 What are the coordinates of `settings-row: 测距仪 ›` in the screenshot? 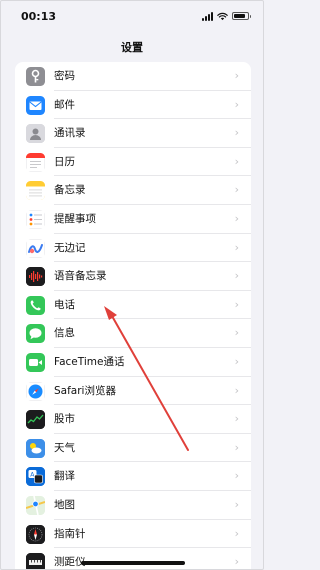 It's located at (133, 558).